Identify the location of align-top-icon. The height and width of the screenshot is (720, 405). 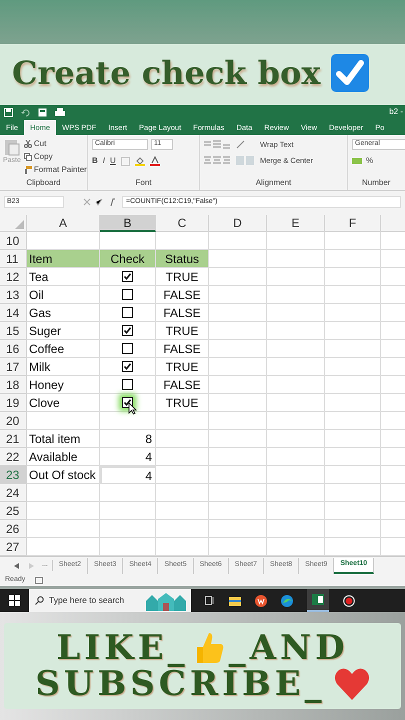
(217, 145).